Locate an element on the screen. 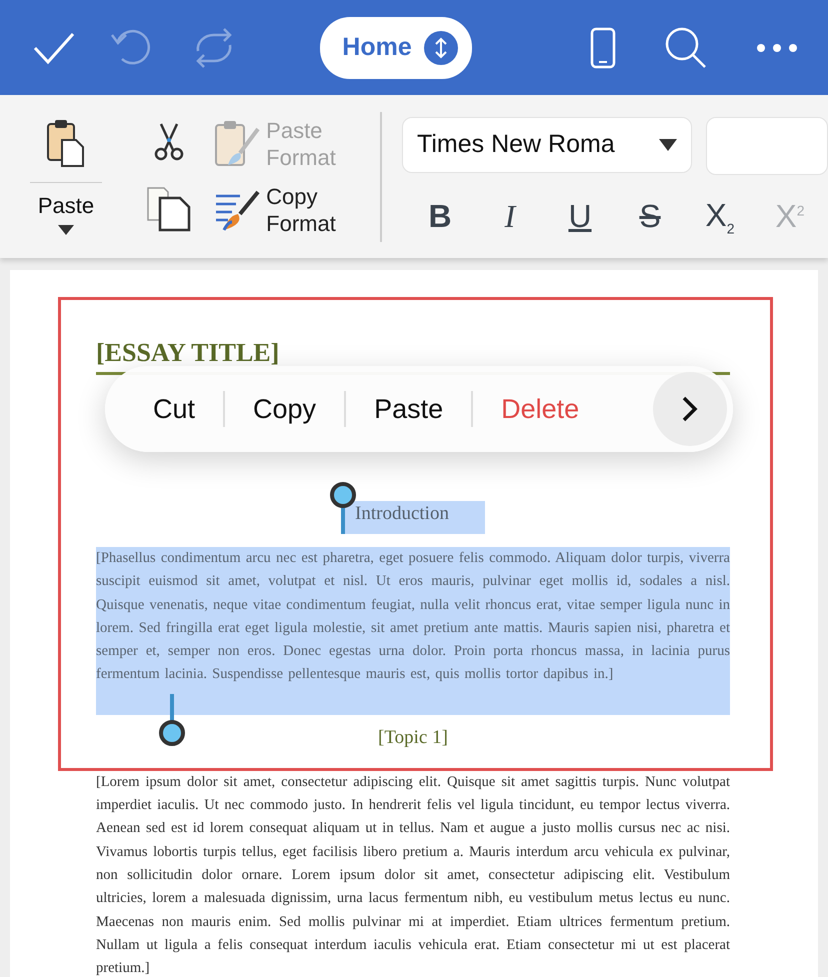 This screenshot has height=977, width=828. scissors-icon is located at coordinates (169, 142).